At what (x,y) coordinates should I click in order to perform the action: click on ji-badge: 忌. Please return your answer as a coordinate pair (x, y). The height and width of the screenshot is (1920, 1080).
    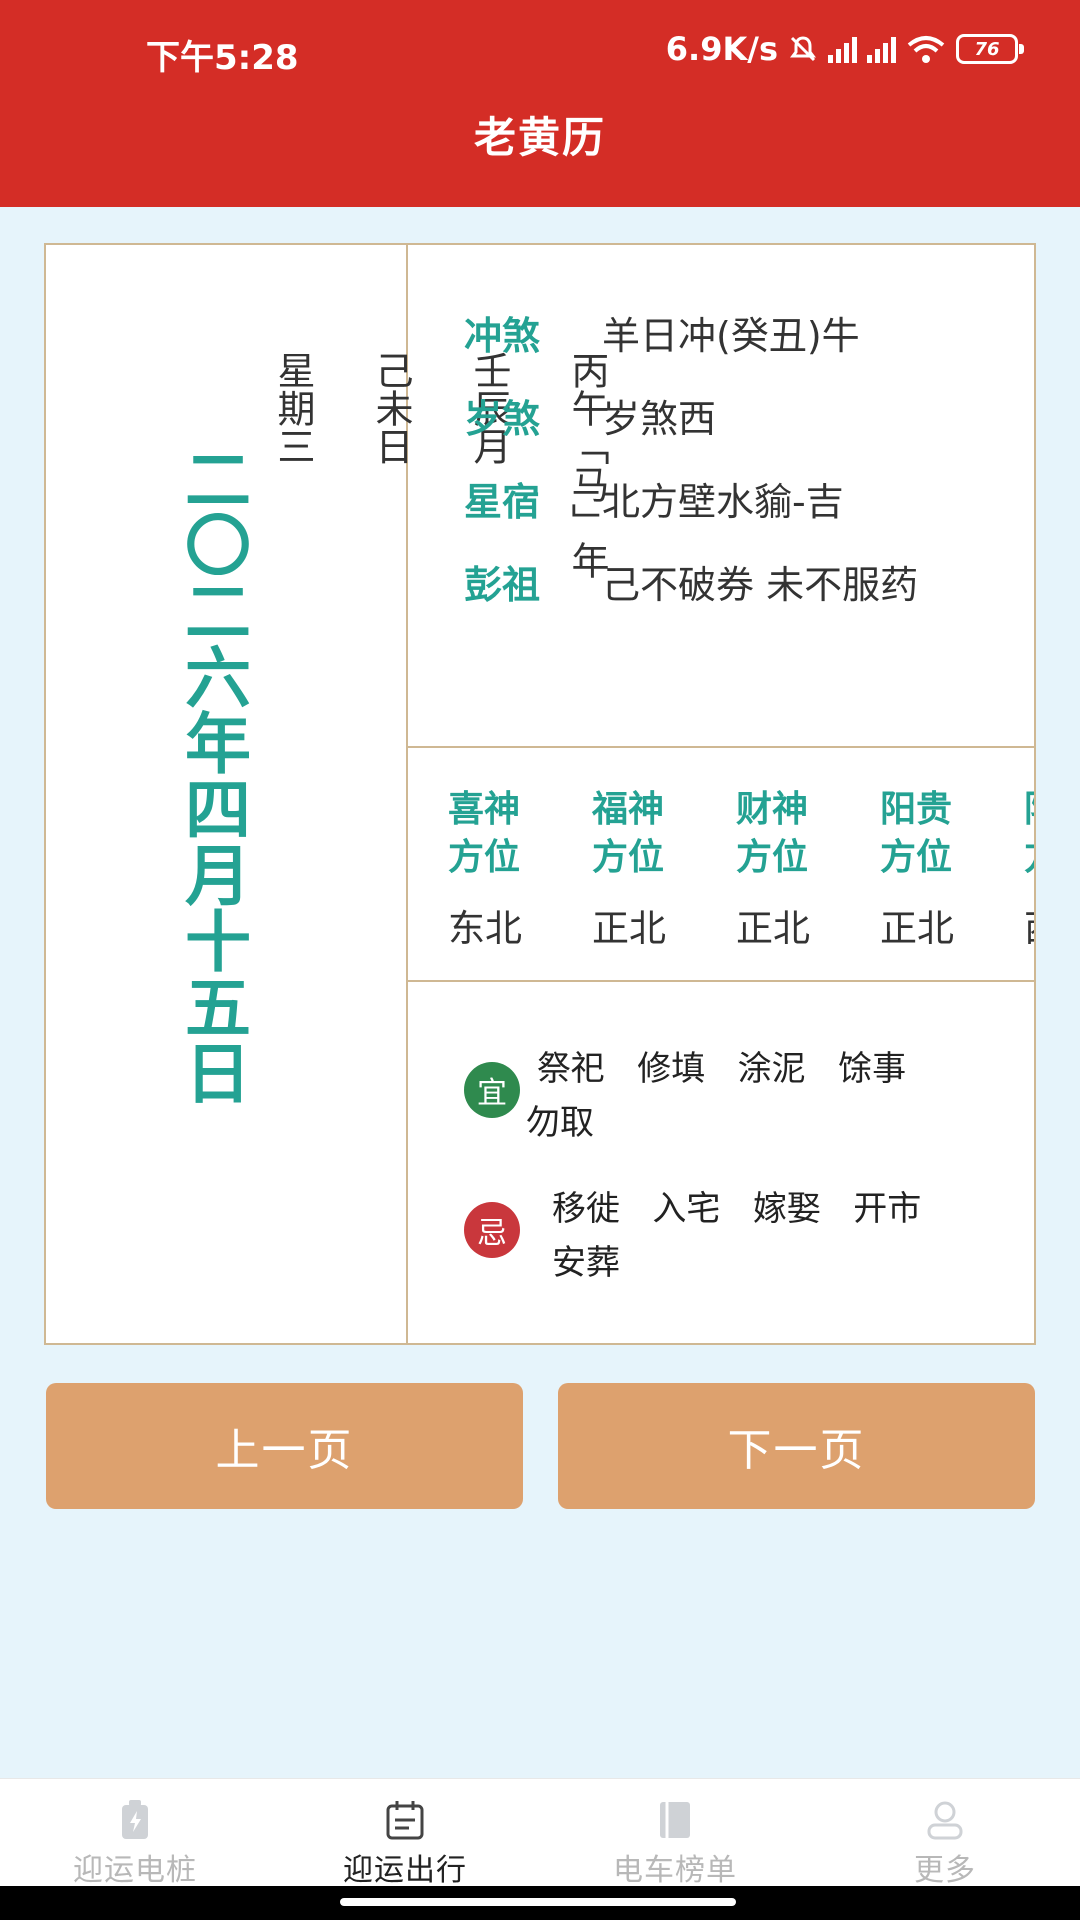
    Looking at the image, I should click on (492, 1230).